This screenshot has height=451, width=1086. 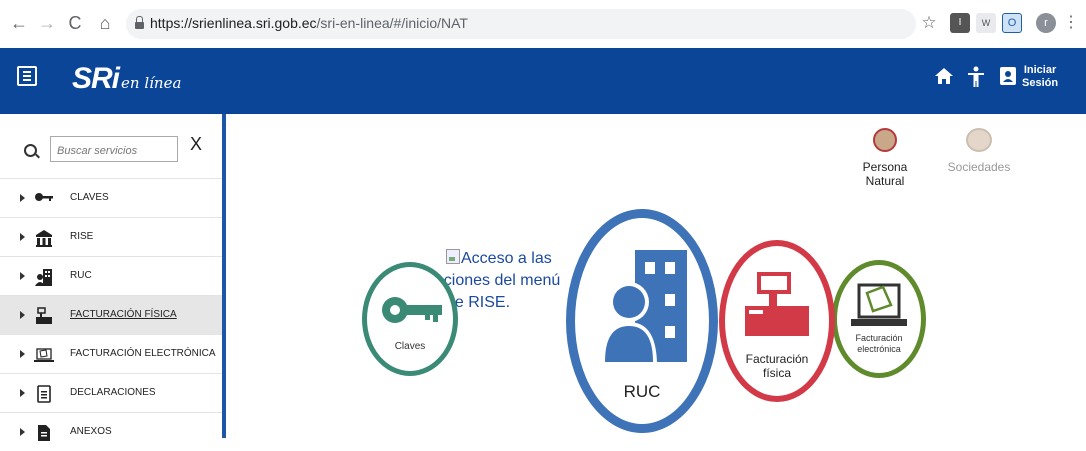 What do you see at coordinates (139, 22) in the screenshot?
I see `lock-icon` at bounding box center [139, 22].